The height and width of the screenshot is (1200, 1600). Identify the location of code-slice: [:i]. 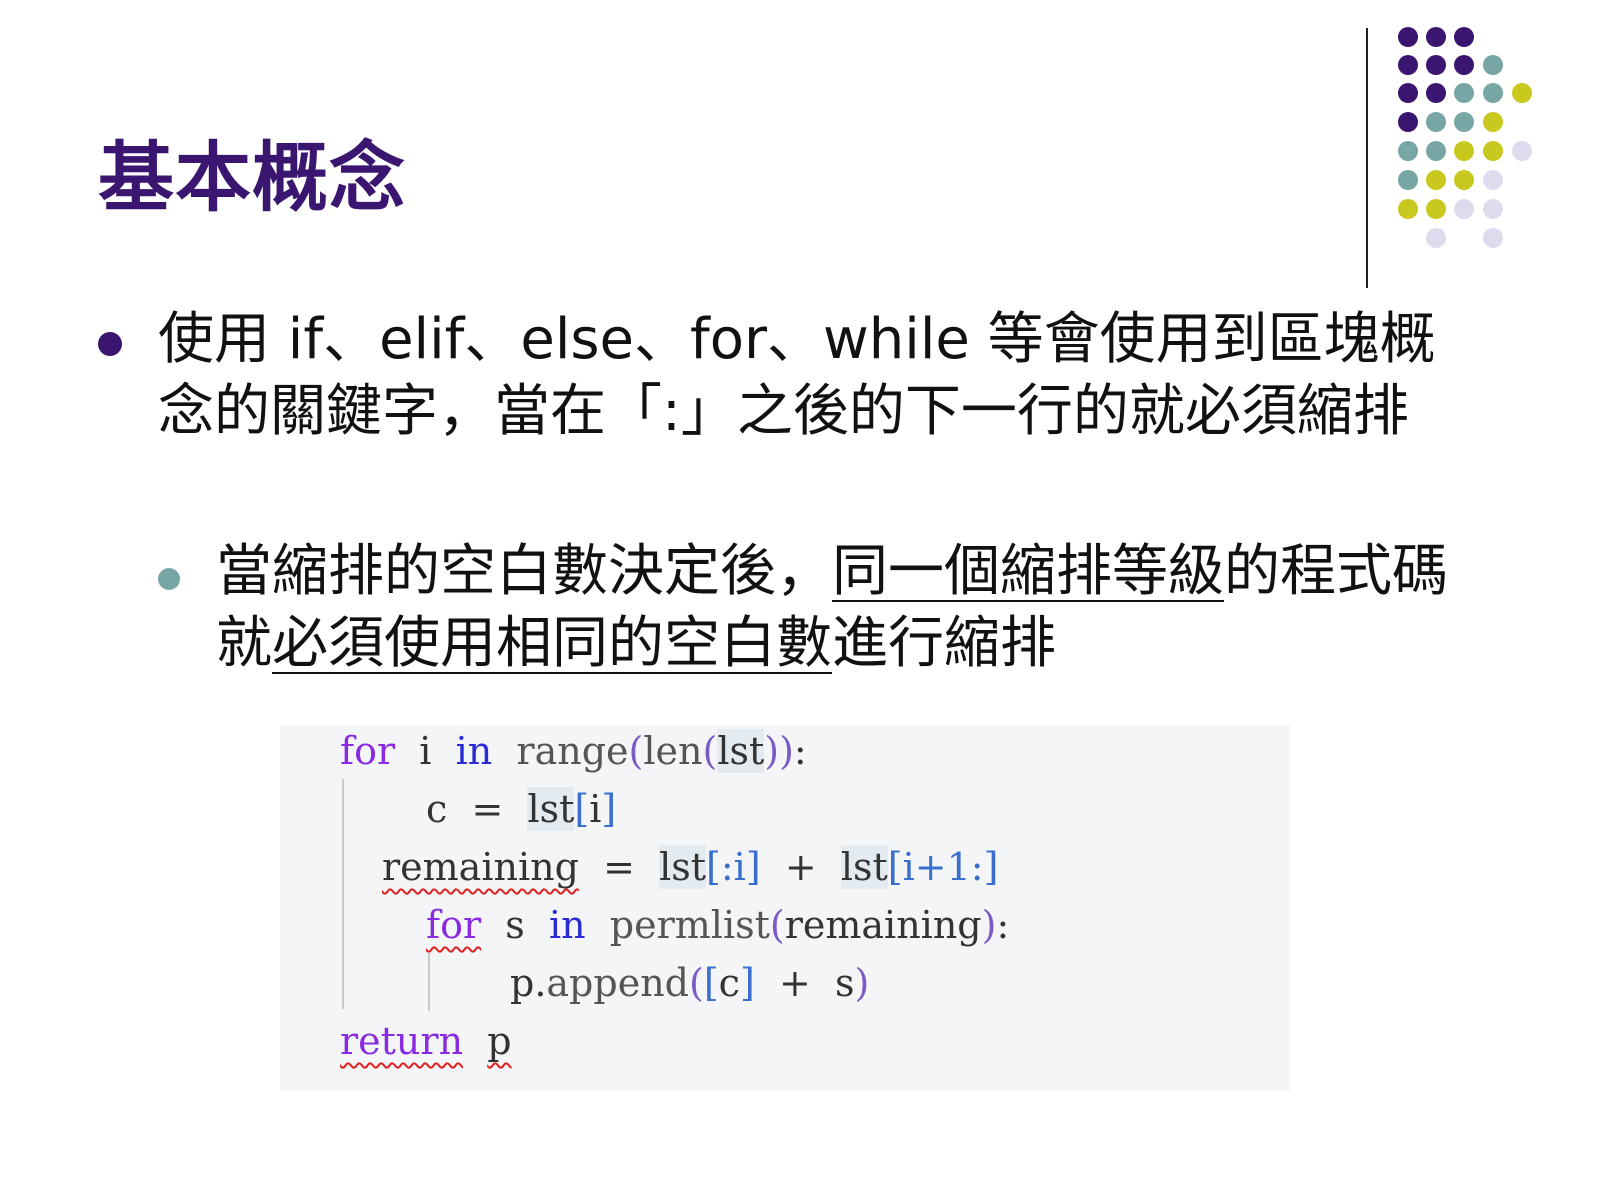
(733, 867).